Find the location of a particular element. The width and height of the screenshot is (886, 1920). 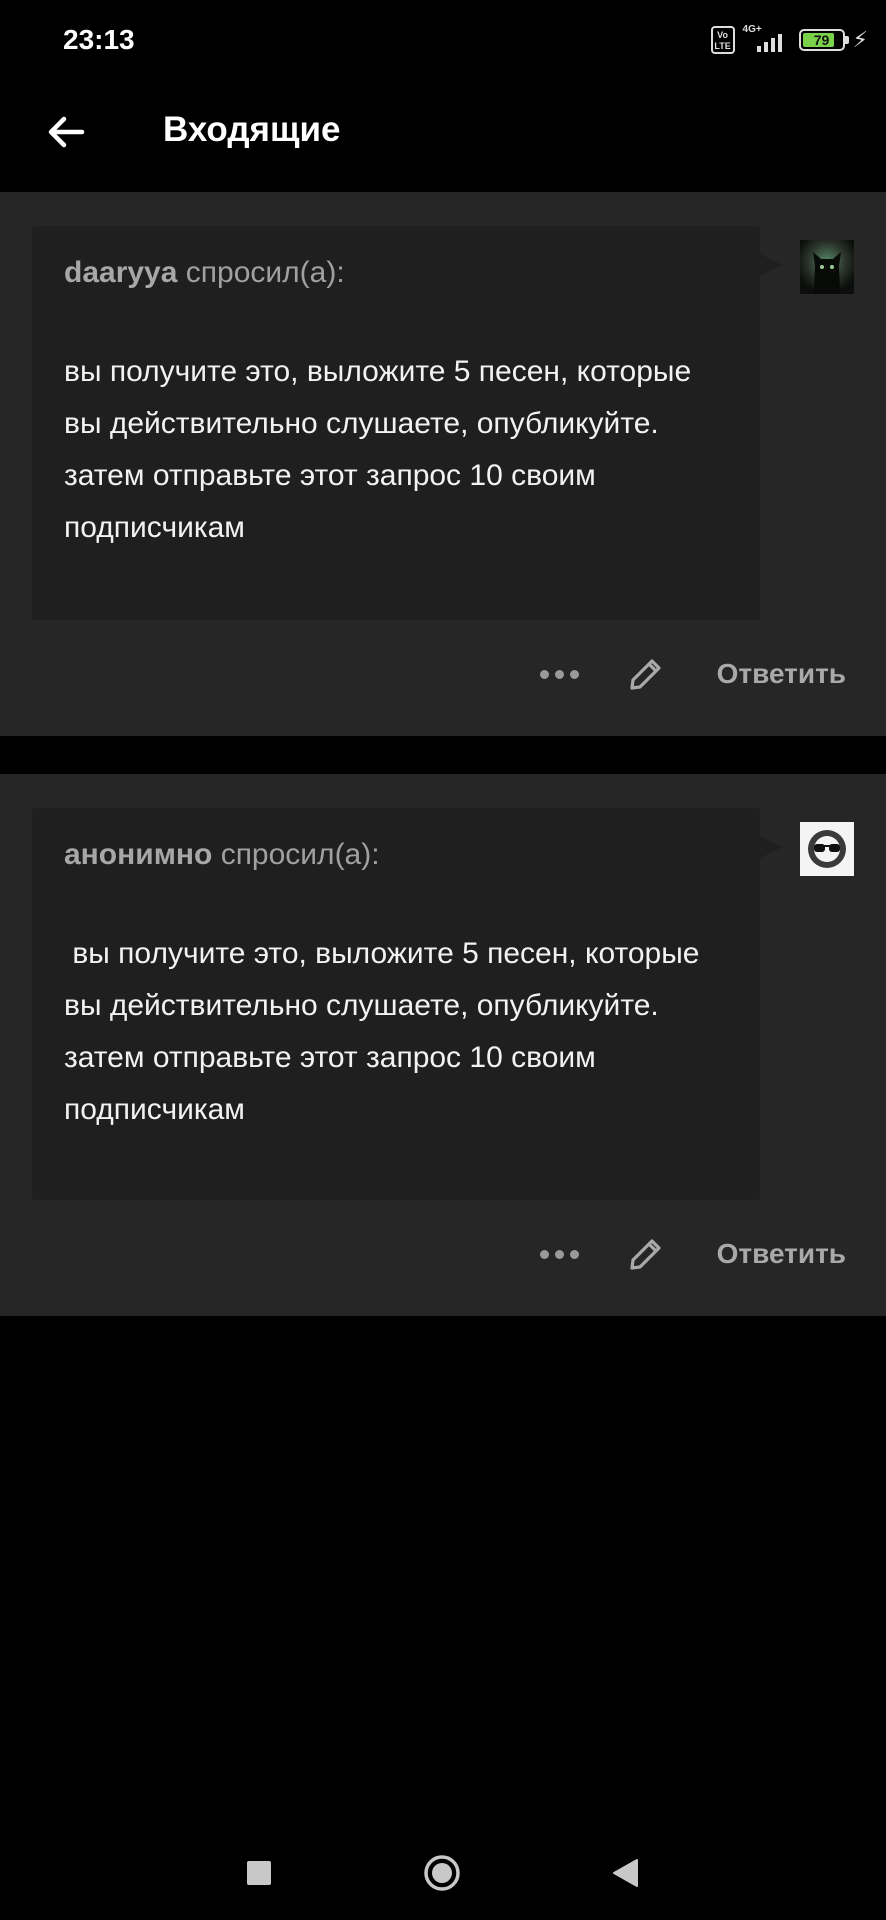

signal-icon: 4G+ is located at coordinates (767, 39).